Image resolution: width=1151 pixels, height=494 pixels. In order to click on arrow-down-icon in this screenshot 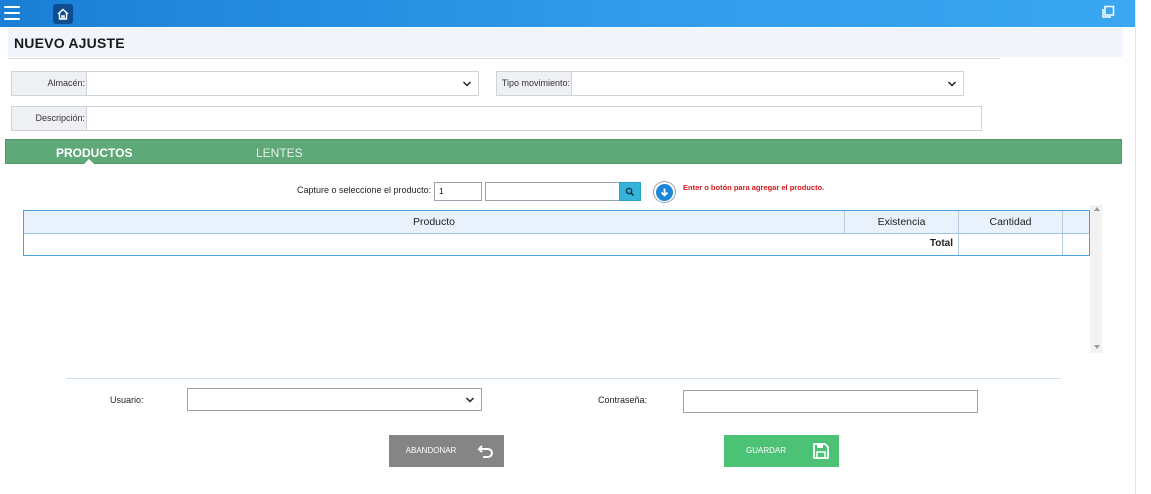, I will do `click(664, 192)`.